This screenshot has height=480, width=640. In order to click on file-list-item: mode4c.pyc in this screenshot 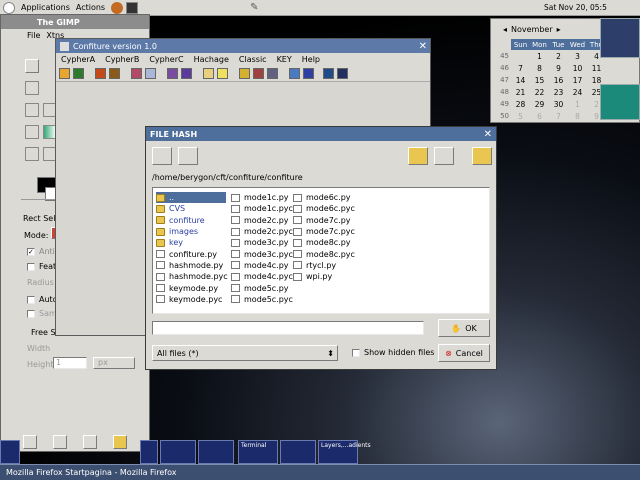, I will do `click(262, 276)`.